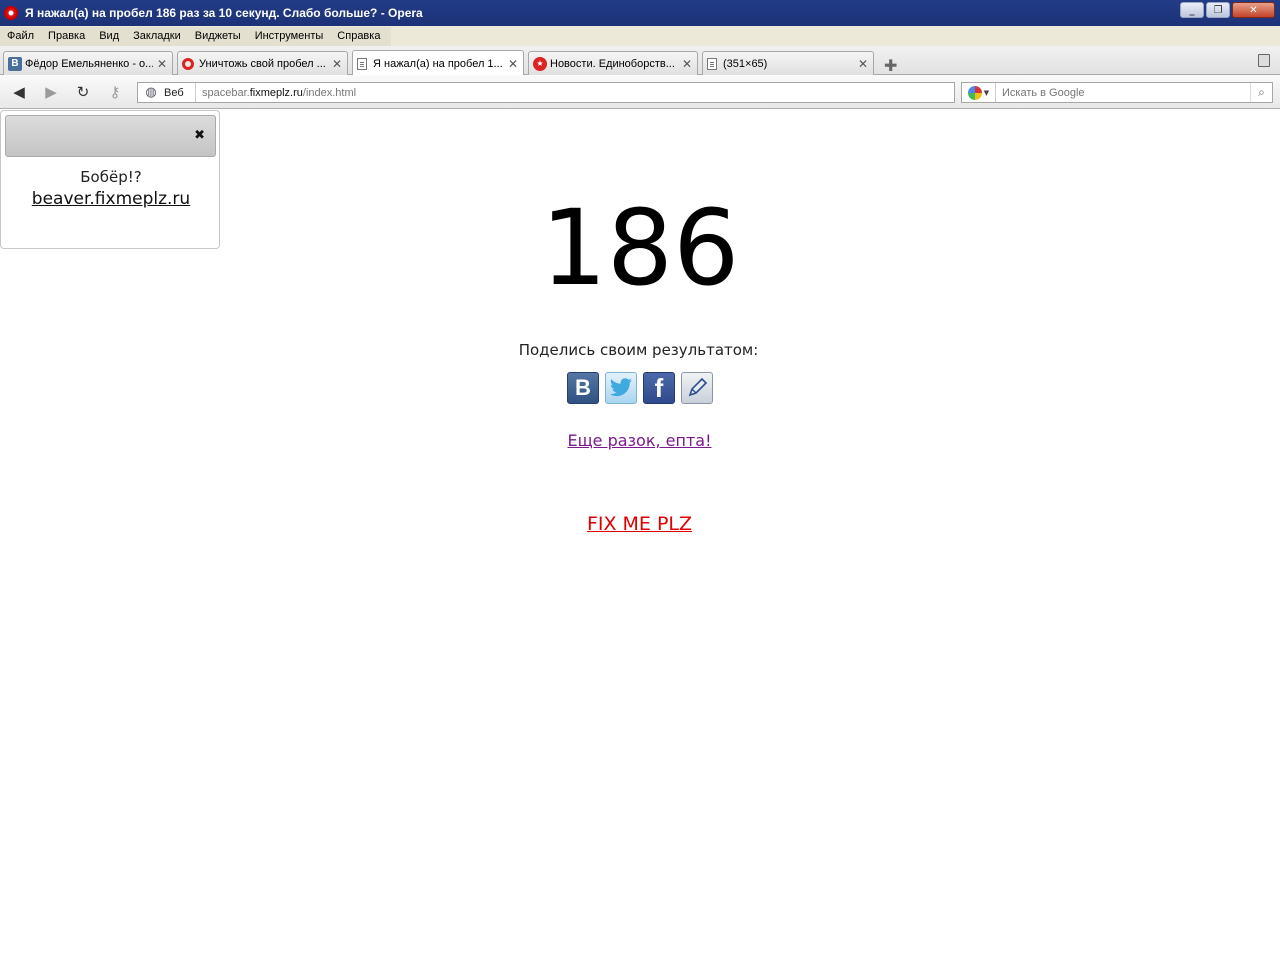  I want to click on web-label: Веб, so click(180, 92).